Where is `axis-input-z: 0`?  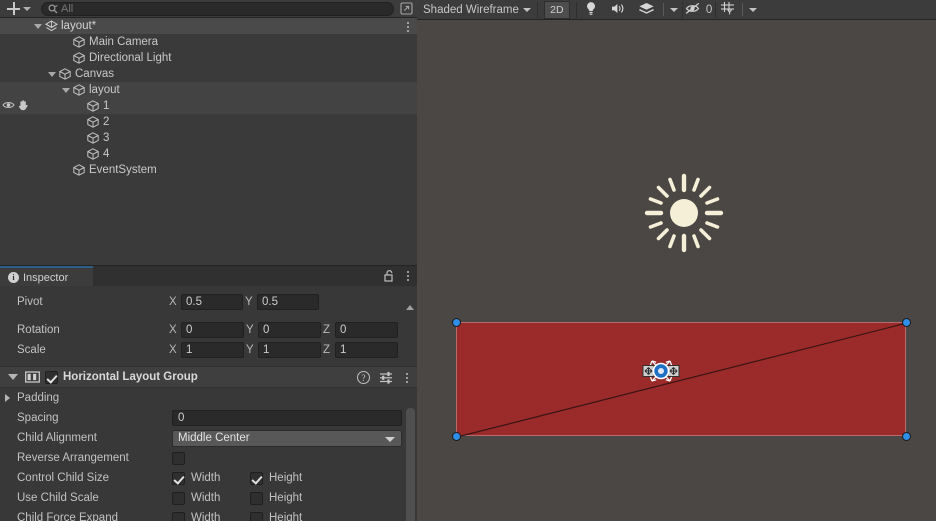
axis-input-z: 0 is located at coordinates (366, 330).